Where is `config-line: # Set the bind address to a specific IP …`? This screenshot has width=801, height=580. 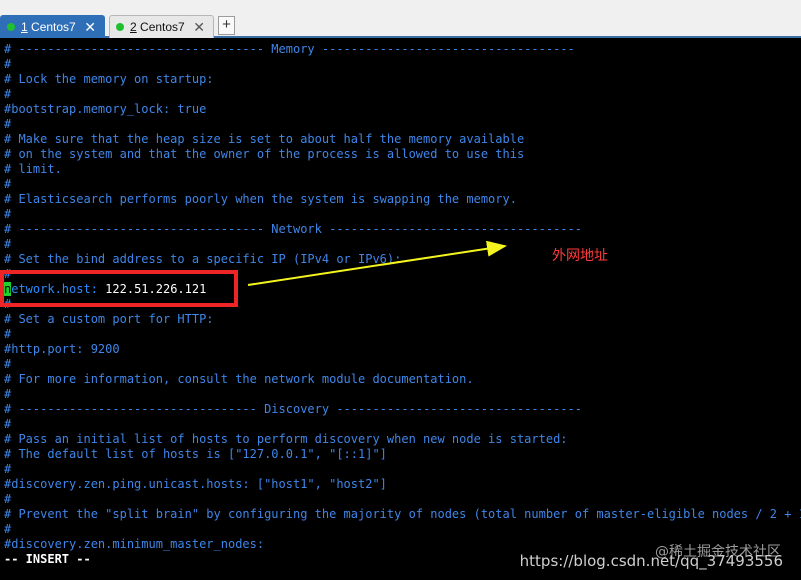 config-line: # Set the bind address to a specific IP … is located at coordinates (203, 259).